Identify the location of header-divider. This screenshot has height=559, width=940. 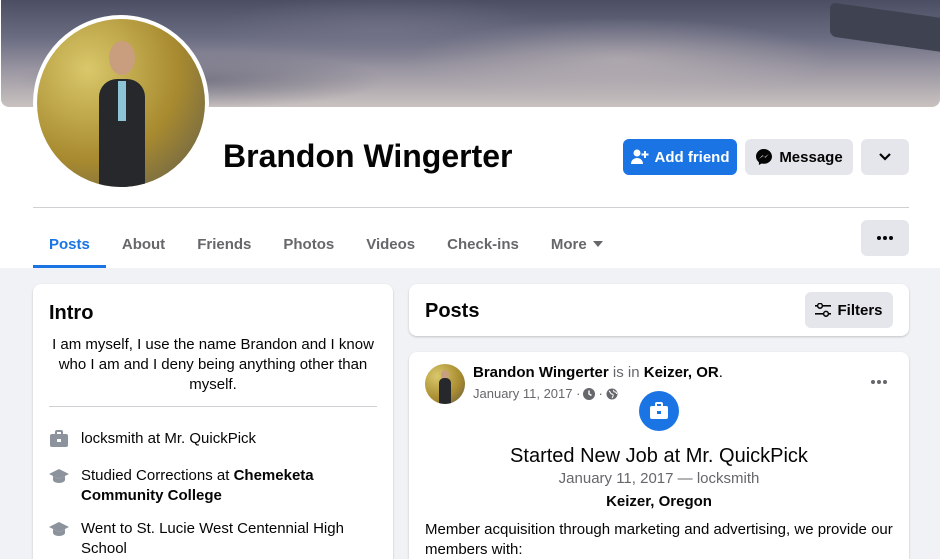
(471, 207).